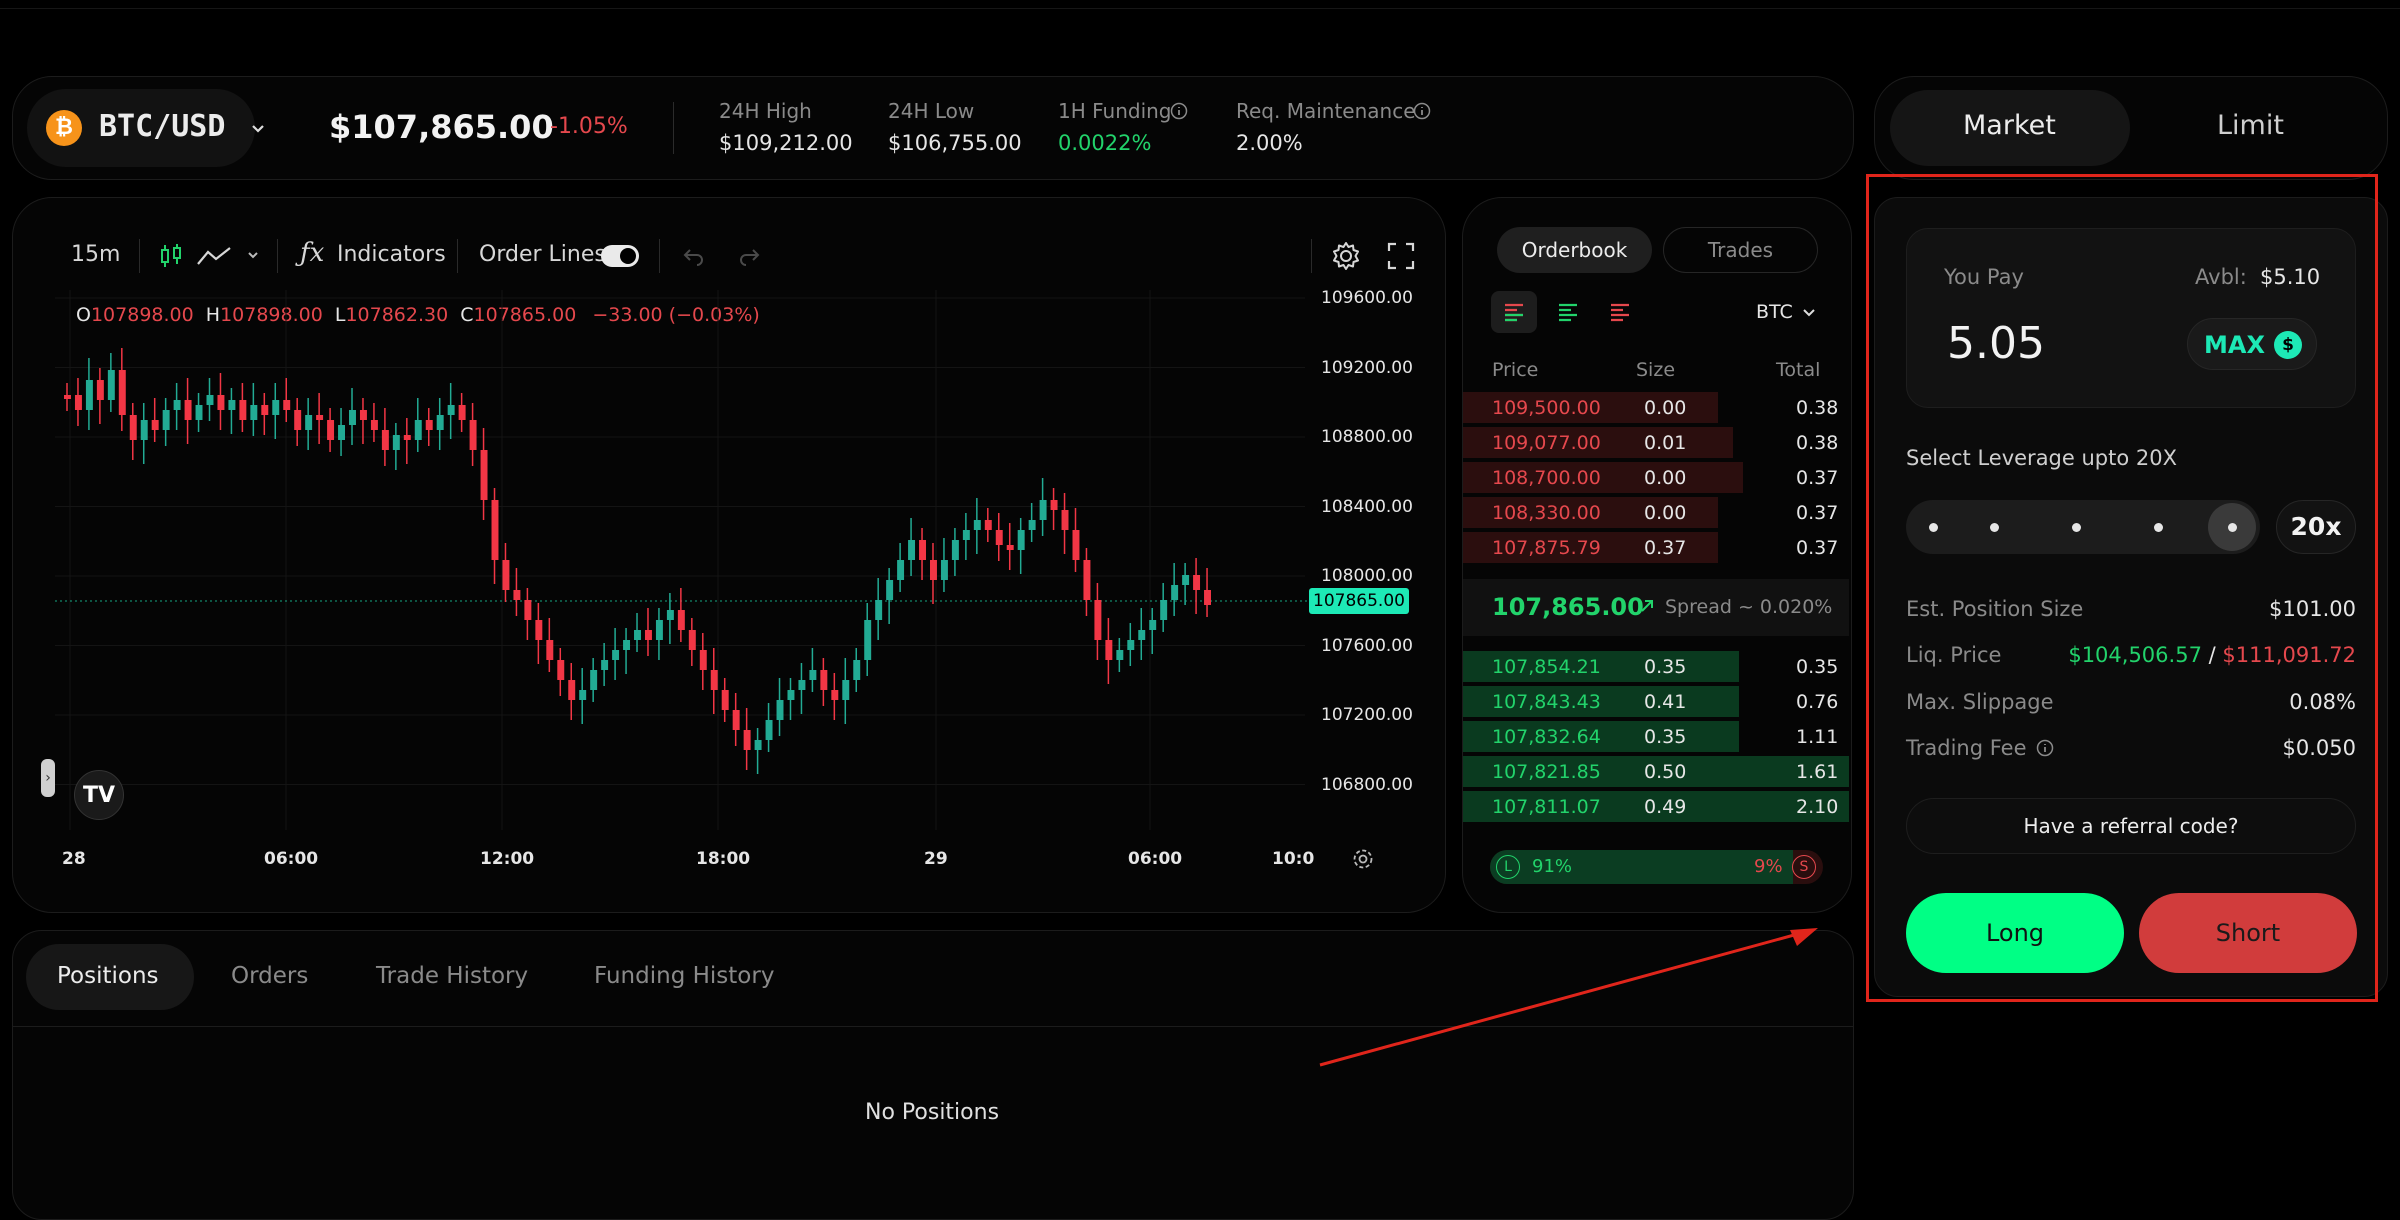 The height and width of the screenshot is (1220, 2400). Describe the element at coordinates (1515, 370) in the screenshot. I see `col-price: Price` at that location.